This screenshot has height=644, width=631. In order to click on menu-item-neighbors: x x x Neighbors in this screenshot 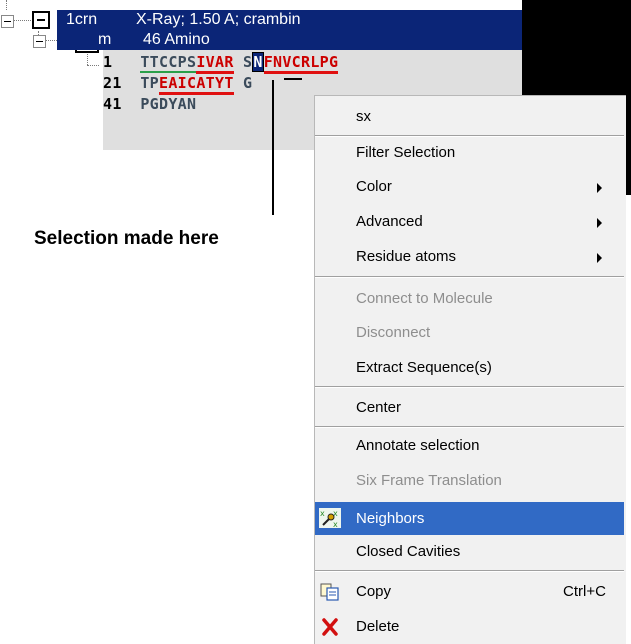, I will do `click(469, 518)`.